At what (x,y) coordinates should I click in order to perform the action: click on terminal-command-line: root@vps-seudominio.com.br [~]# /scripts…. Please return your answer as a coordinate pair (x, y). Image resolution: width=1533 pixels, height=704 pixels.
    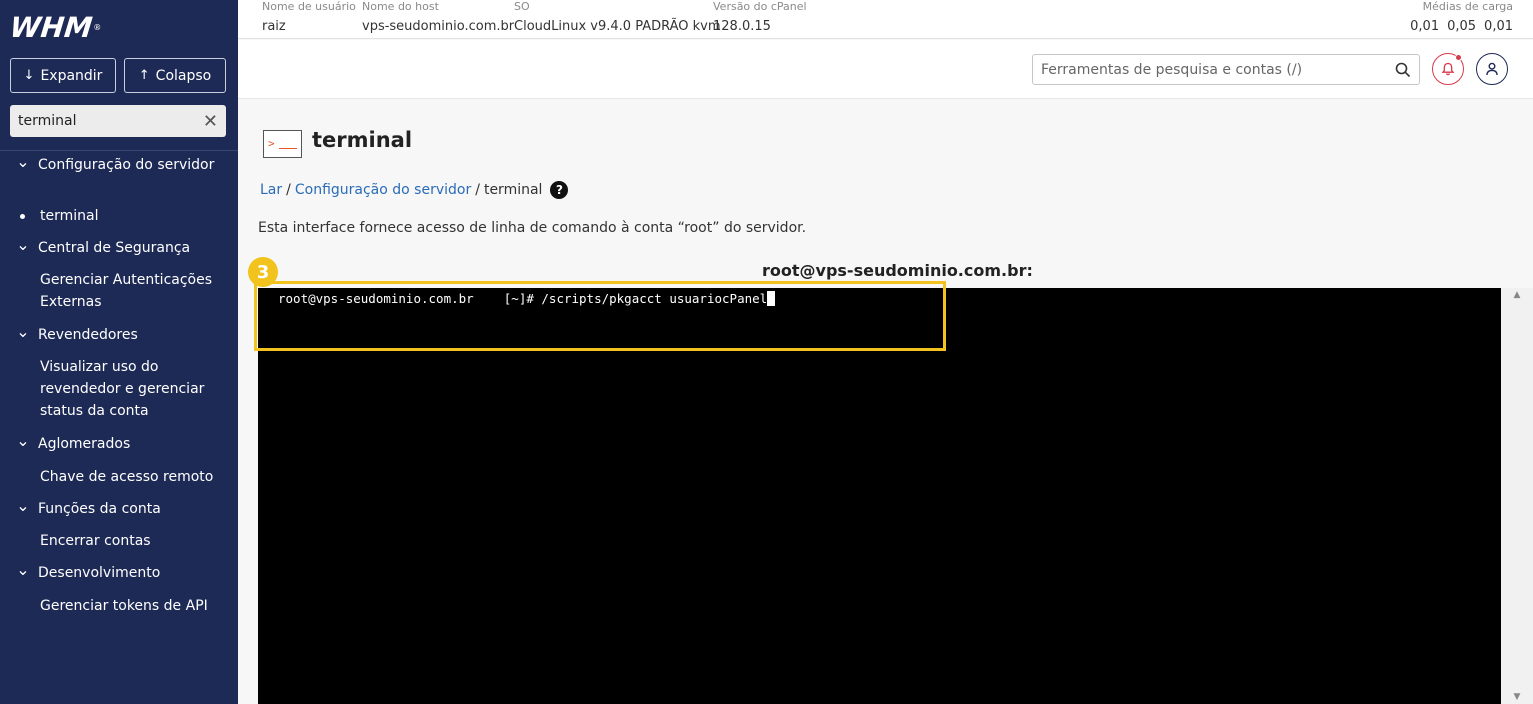
    Looking at the image, I should click on (527, 298).